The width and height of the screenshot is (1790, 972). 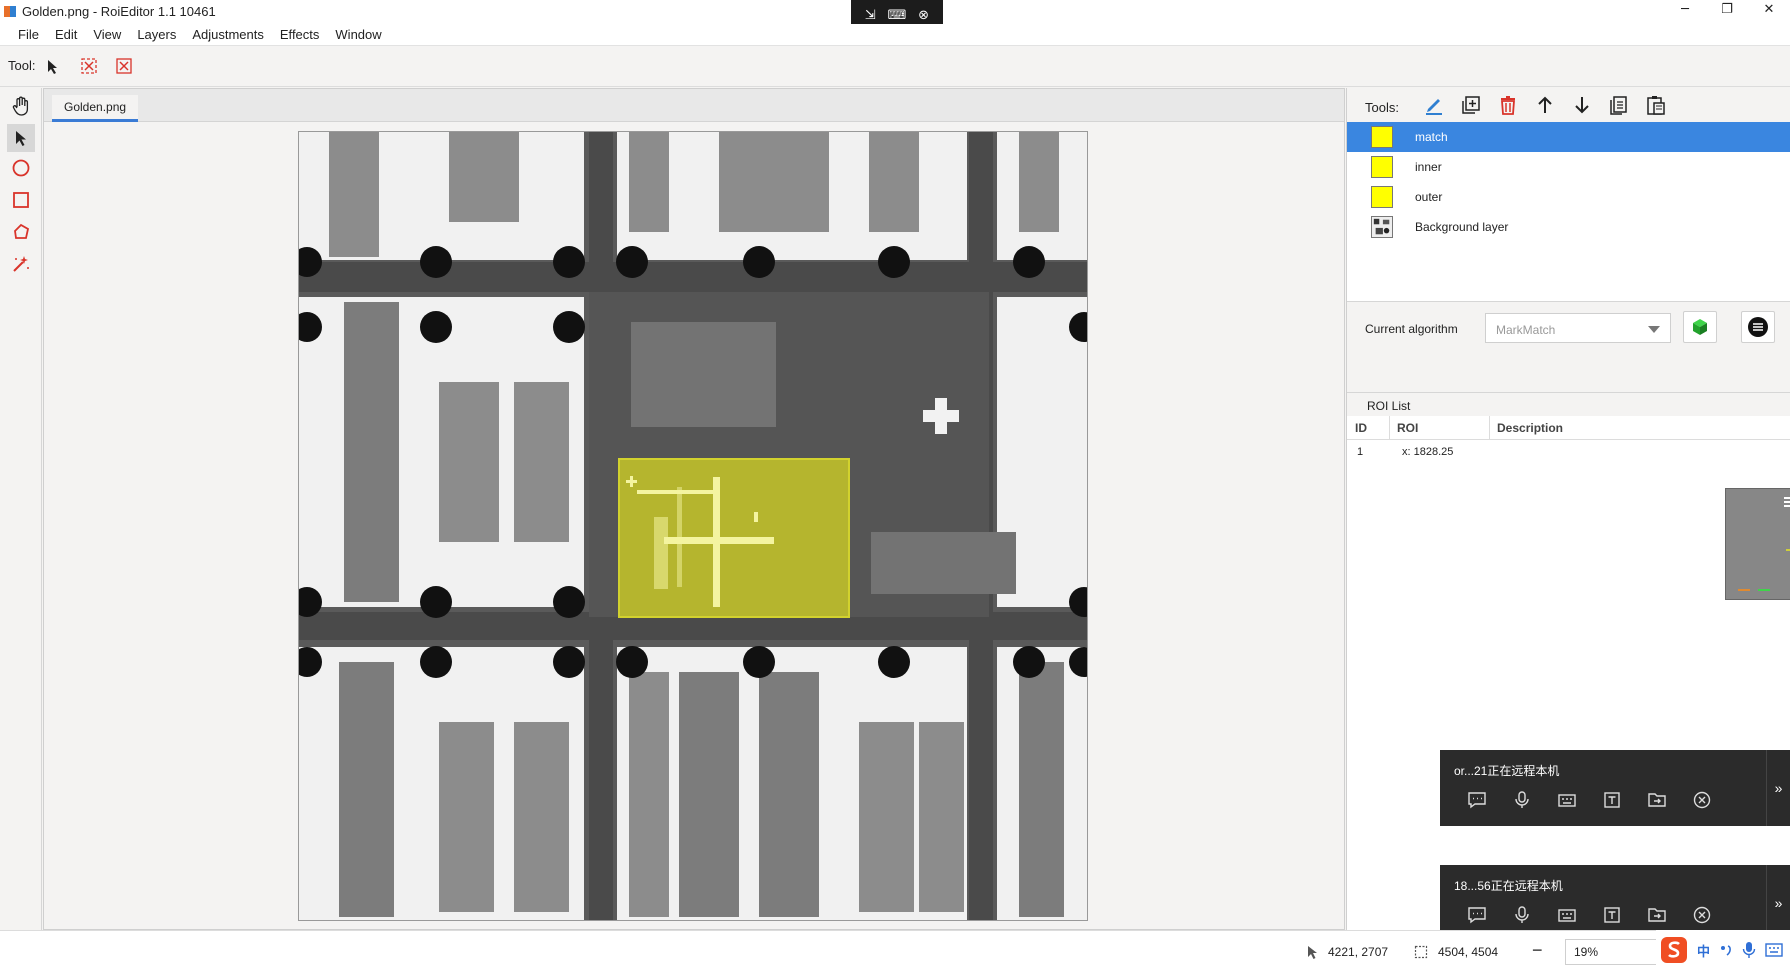 What do you see at coordinates (228, 34) in the screenshot?
I see `menu-adjustments: Adjustments` at bounding box center [228, 34].